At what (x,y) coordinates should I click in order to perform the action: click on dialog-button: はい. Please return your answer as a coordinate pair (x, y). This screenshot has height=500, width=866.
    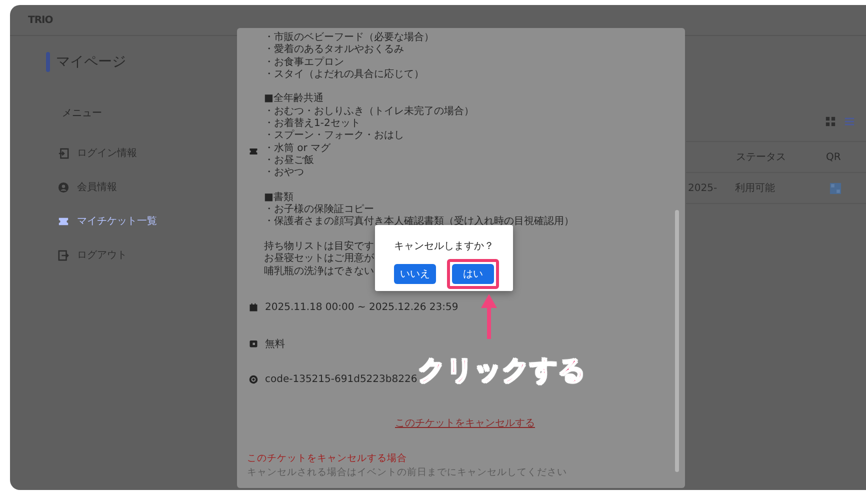
    Looking at the image, I should click on (473, 274).